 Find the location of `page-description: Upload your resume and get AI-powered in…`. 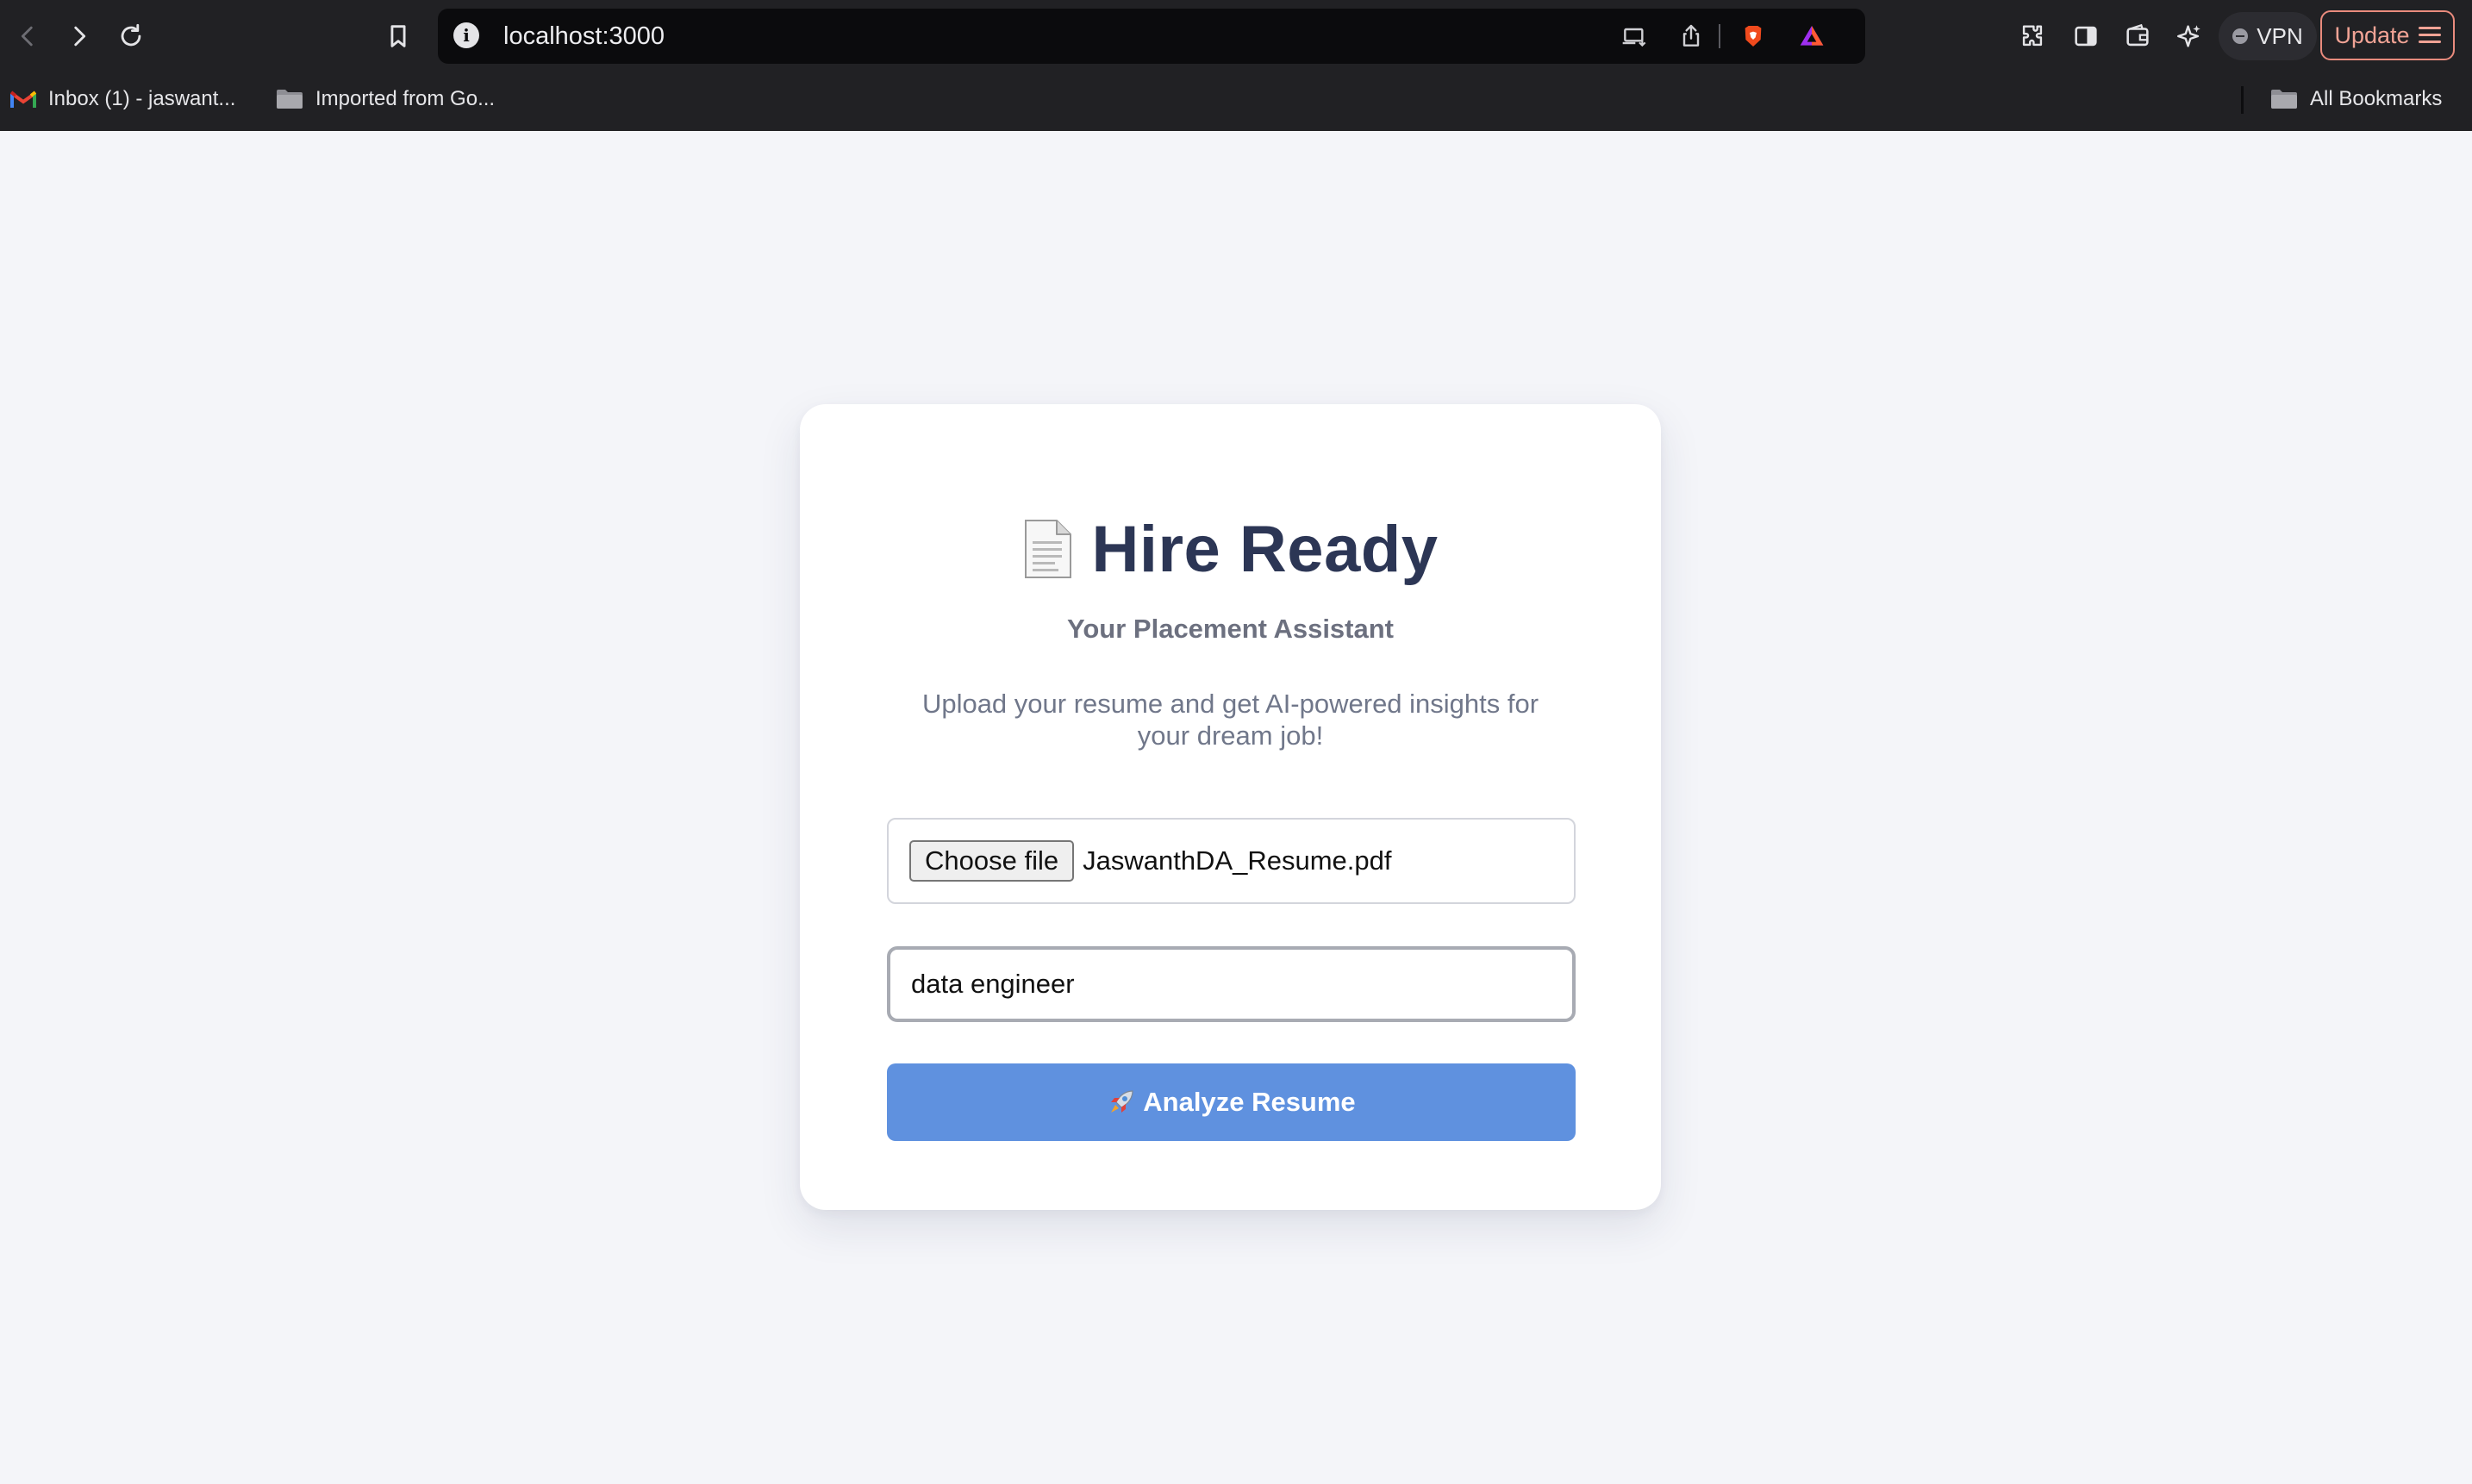

page-description: Upload your resume and get AI-powered in… is located at coordinates (1230, 720).